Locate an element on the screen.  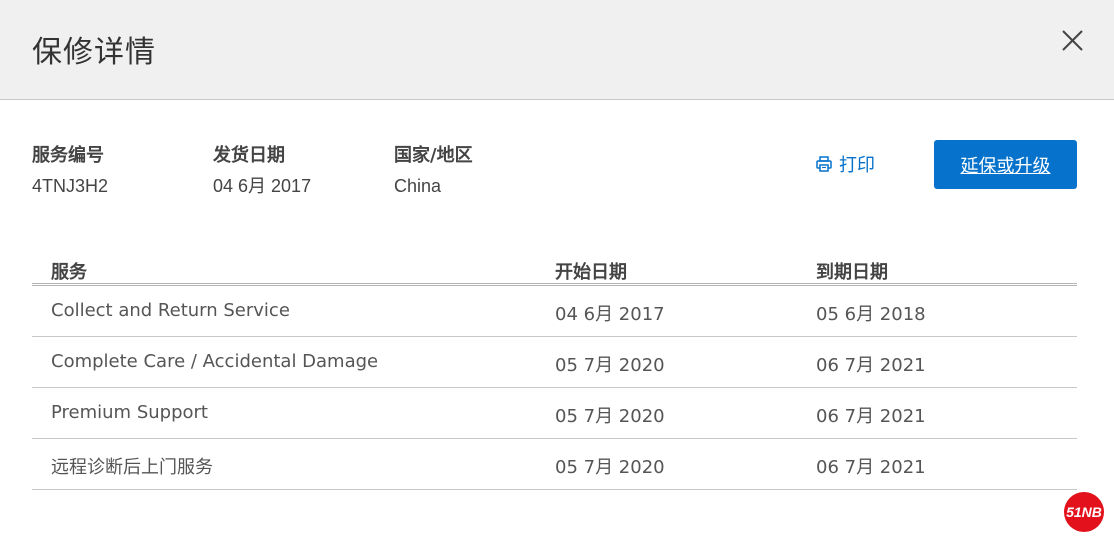
table-header: 服务 开始日期 到期日期 is located at coordinates (554, 268).